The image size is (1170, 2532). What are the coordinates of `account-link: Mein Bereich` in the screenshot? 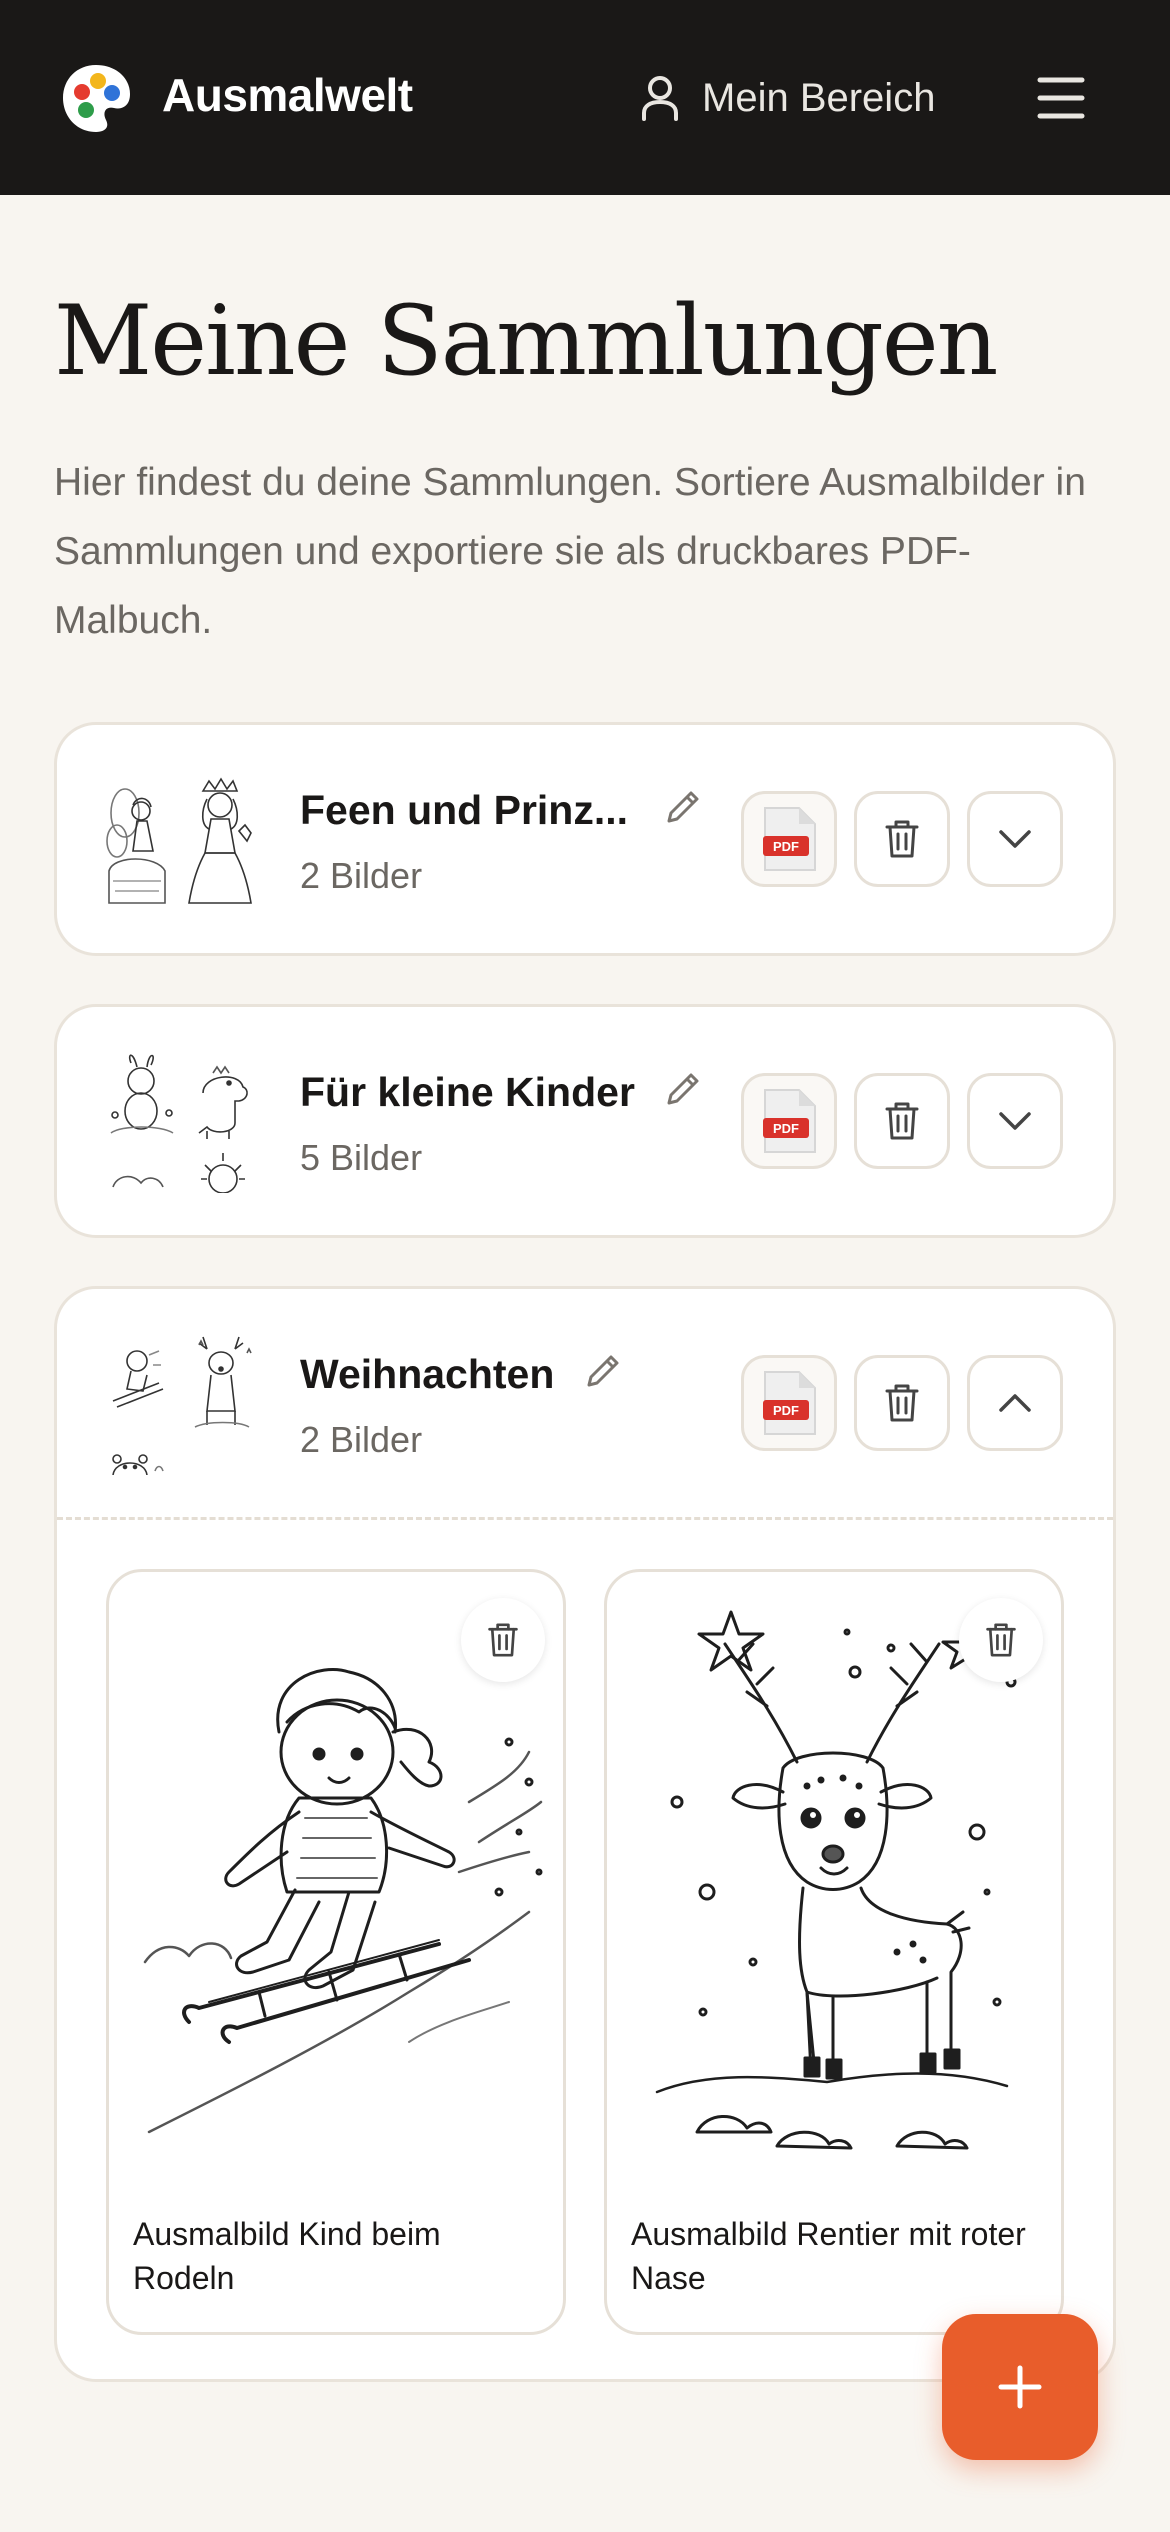 It's located at (787, 98).